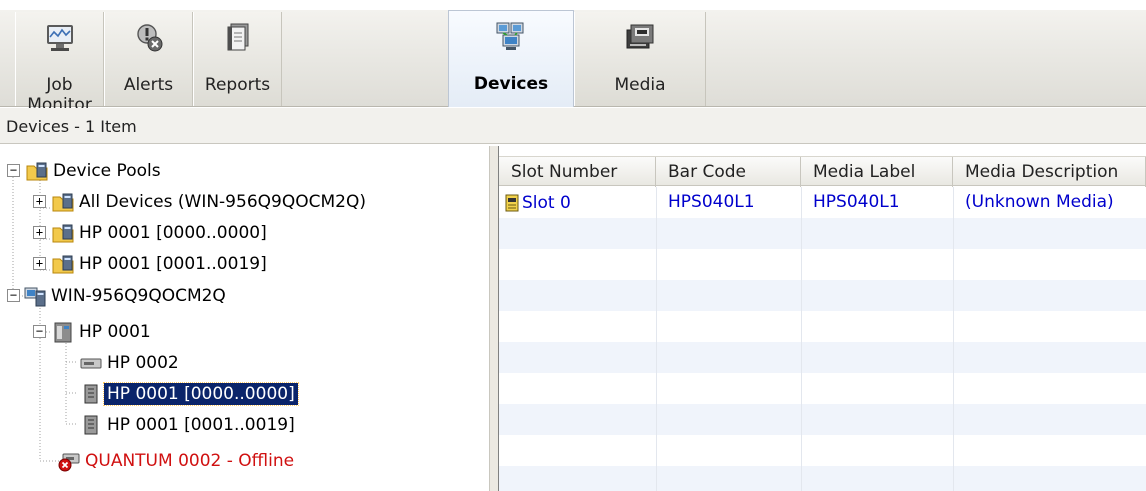 Image resolution: width=1146 pixels, height=491 pixels. I want to click on tab-devices-label: Devices, so click(511, 84).